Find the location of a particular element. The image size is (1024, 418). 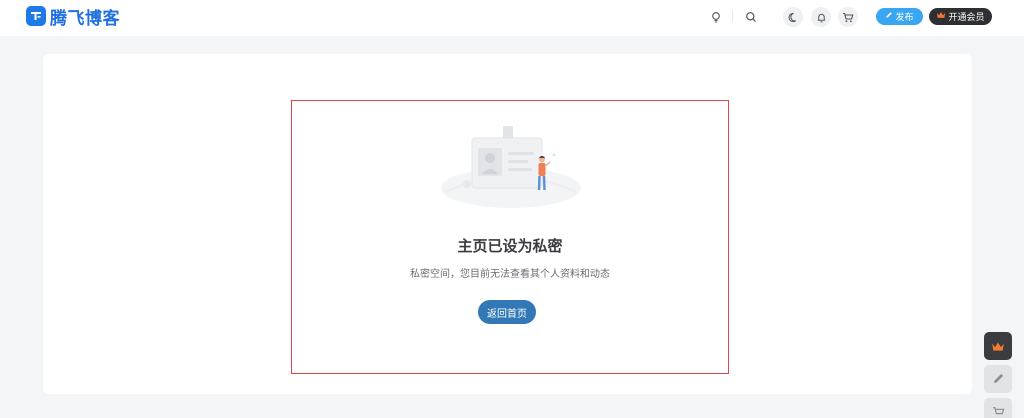

float-vip-button is located at coordinates (998, 346).